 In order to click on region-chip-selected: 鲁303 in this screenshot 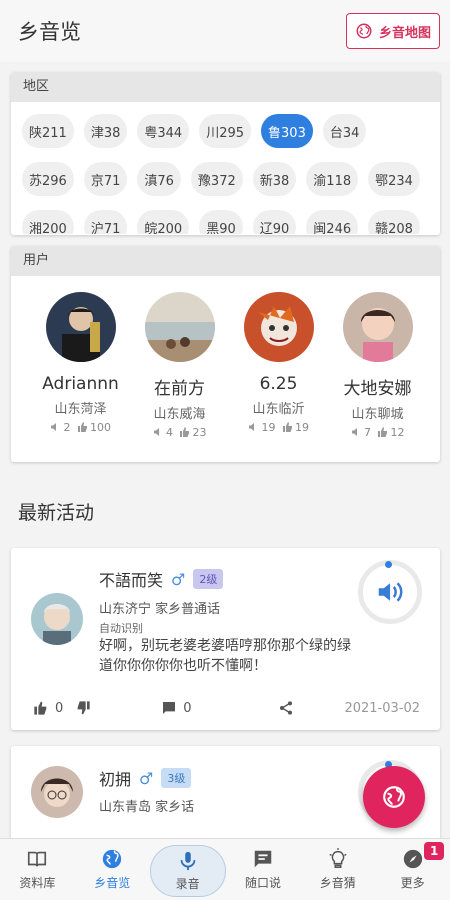, I will do `click(287, 131)`.